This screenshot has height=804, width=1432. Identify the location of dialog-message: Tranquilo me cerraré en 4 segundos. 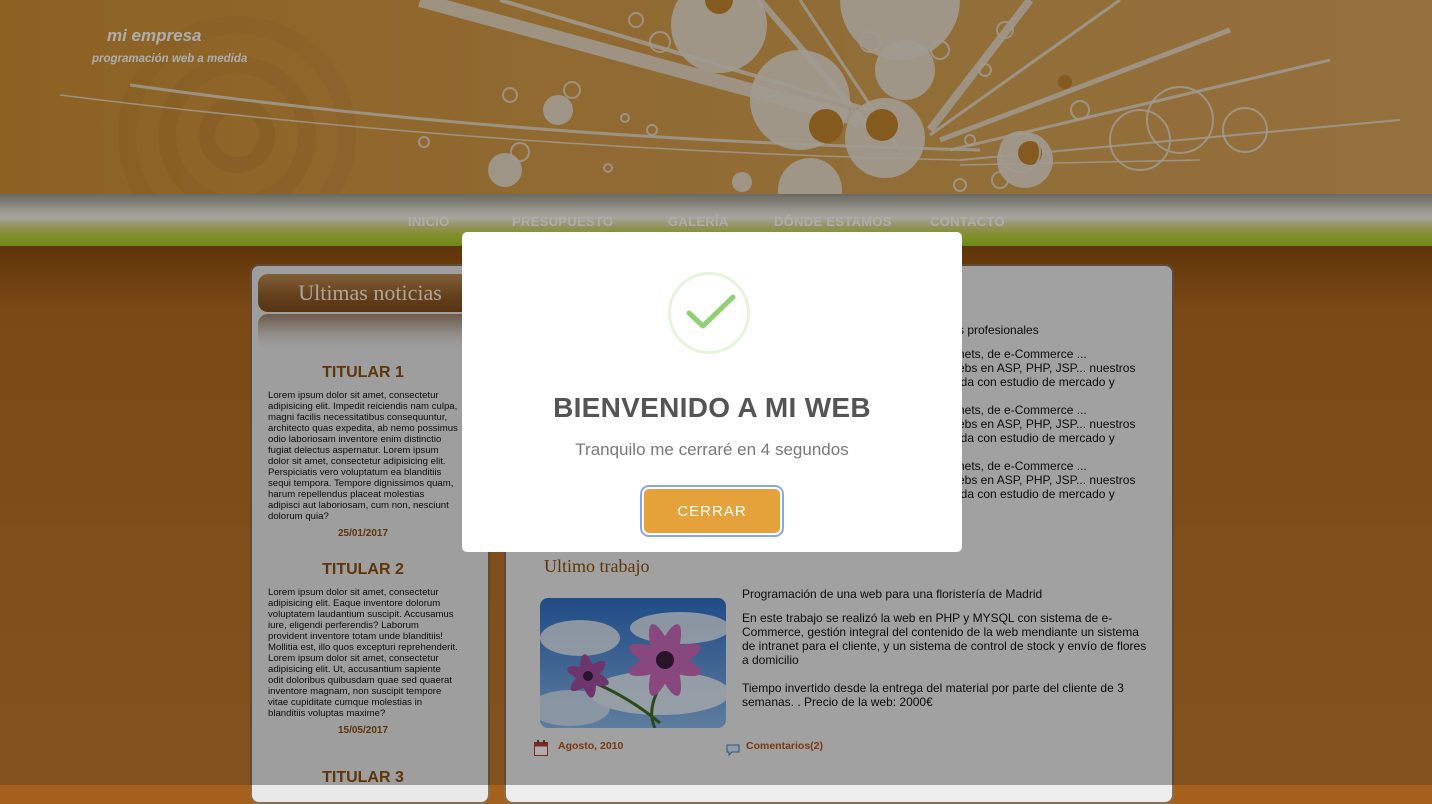
(712, 449).